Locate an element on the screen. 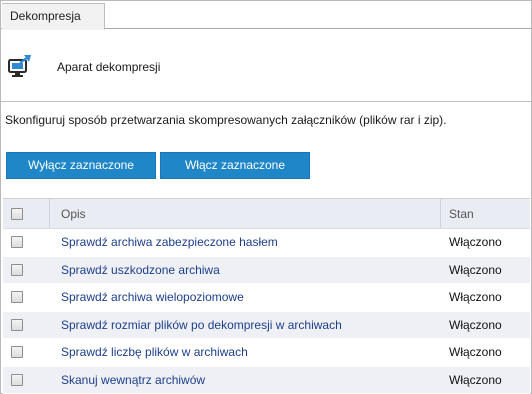 This screenshot has height=394, width=532. page-title: Aparat dekompresji is located at coordinates (109, 67).